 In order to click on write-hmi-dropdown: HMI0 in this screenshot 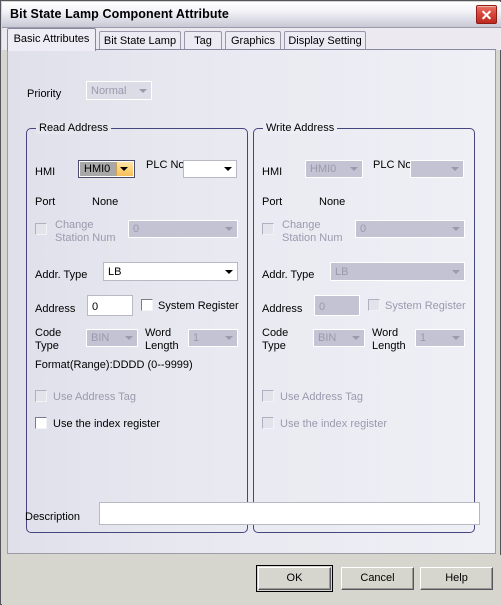, I will do `click(334, 169)`.